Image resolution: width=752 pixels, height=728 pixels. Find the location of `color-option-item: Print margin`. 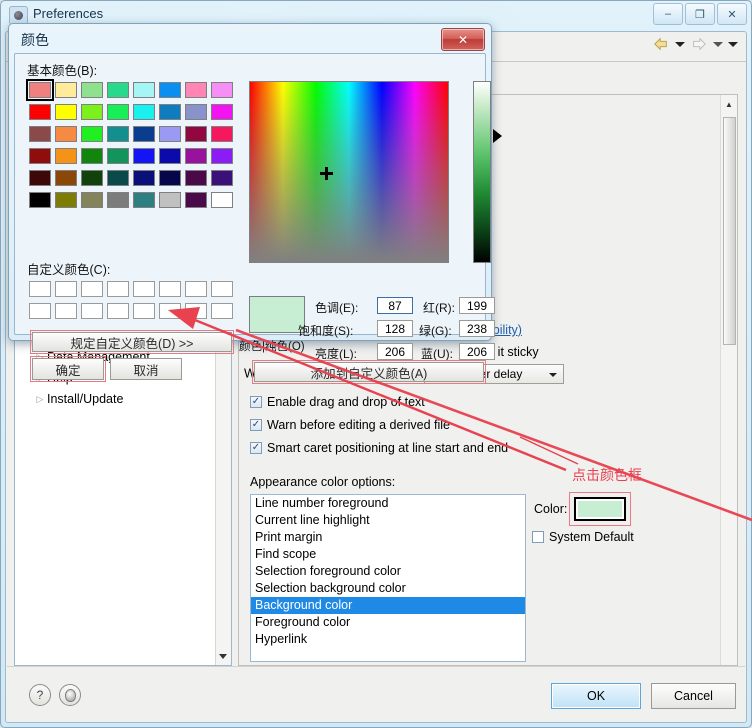

color-option-item: Print margin is located at coordinates (388, 537).